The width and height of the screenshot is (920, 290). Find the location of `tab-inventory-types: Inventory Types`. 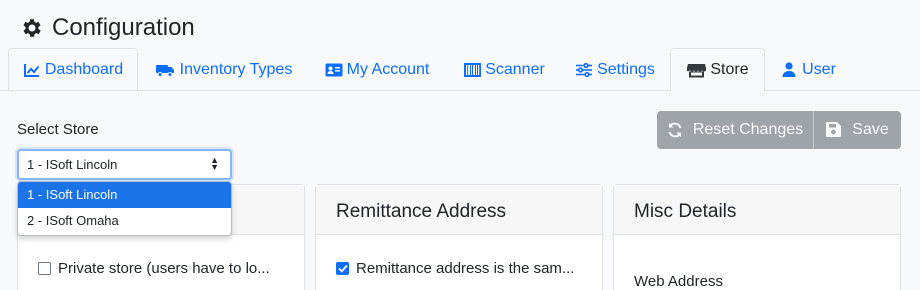

tab-inventory-types: Inventory Types is located at coordinates (223, 69).